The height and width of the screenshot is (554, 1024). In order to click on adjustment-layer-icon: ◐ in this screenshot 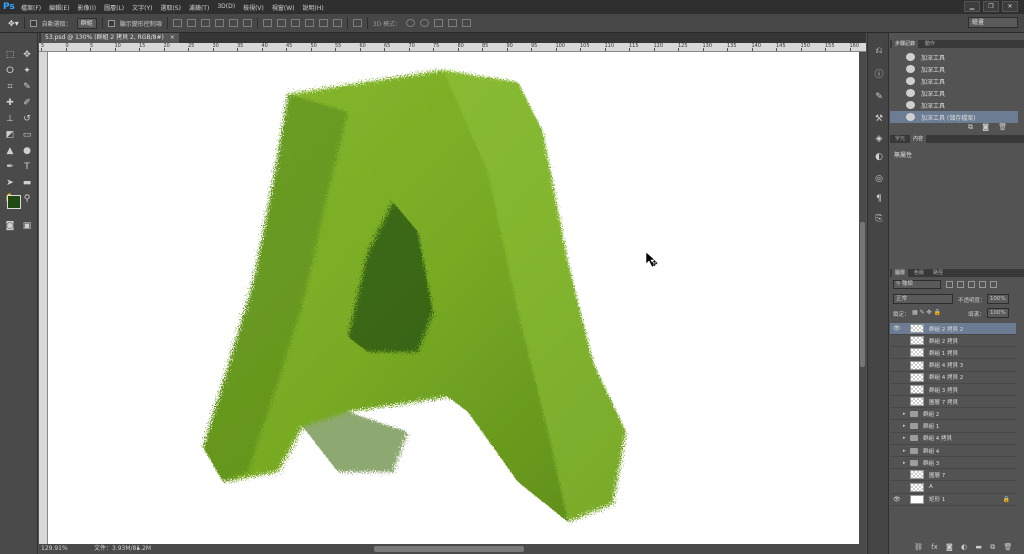, I will do `click(964, 547)`.